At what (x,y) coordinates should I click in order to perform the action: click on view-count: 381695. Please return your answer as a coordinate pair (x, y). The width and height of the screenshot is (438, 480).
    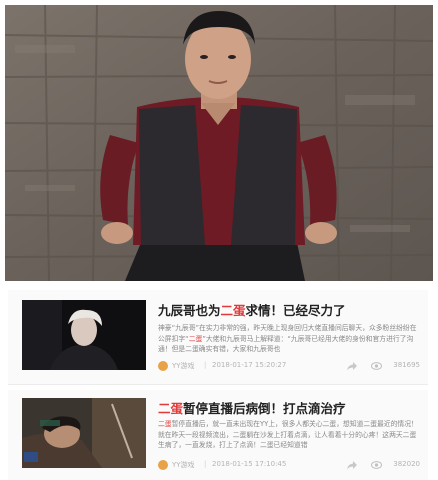
    Looking at the image, I should click on (406, 365).